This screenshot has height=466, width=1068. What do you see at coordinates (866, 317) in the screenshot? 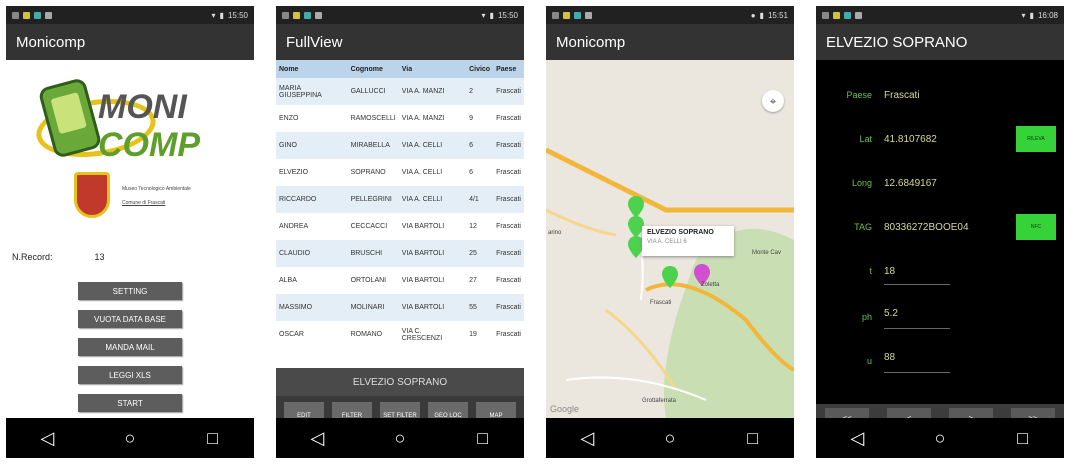
I see `field-label-ph: ph` at bounding box center [866, 317].